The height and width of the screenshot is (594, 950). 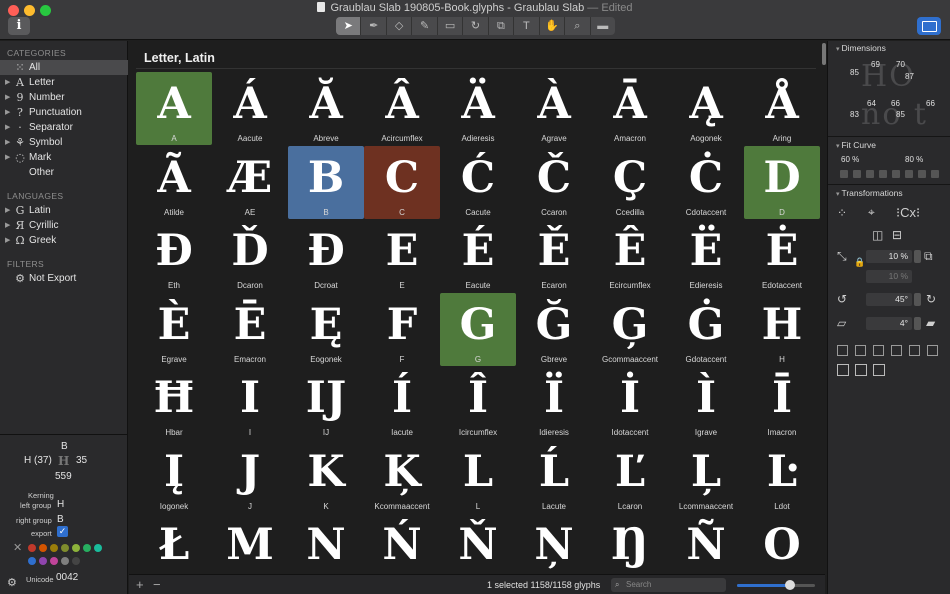 What do you see at coordinates (790, 585) in the screenshot?
I see `zoom-slider-knob` at bounding box center [790, 585].